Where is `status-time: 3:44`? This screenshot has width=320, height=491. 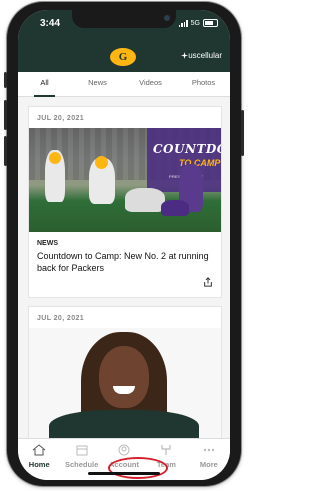 status-time: 3:44 is located at coordinates (50, 23).